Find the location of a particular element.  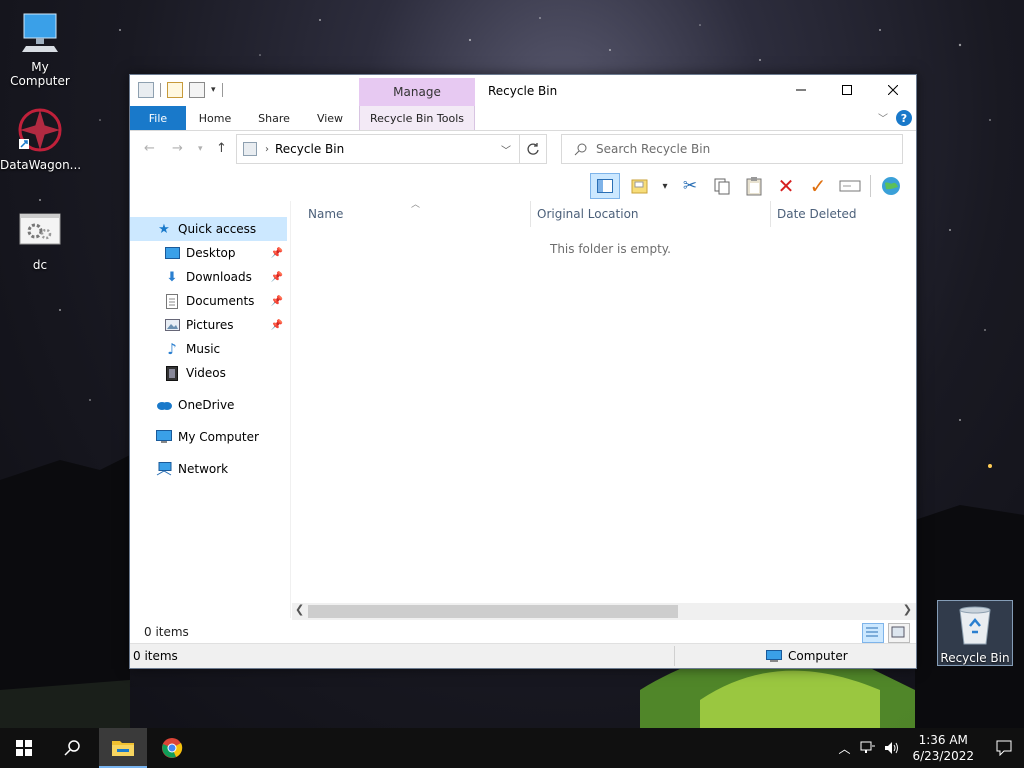

show-hidden-icons-chevron-icon: ︿ is located at coordinates (844, 748).